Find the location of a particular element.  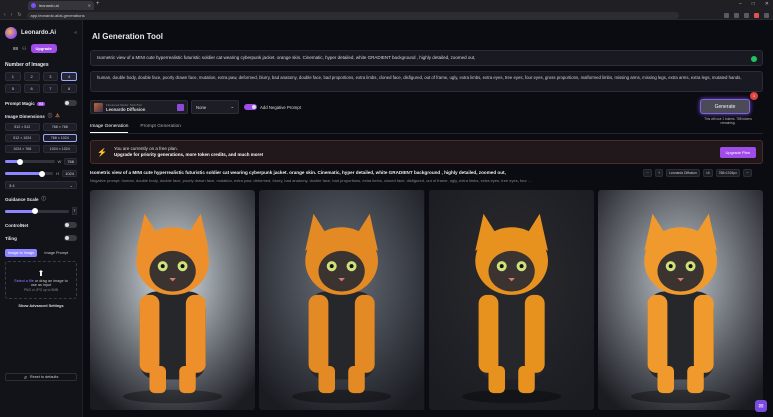

model-switch-icon is located at coordinates (180, 107).